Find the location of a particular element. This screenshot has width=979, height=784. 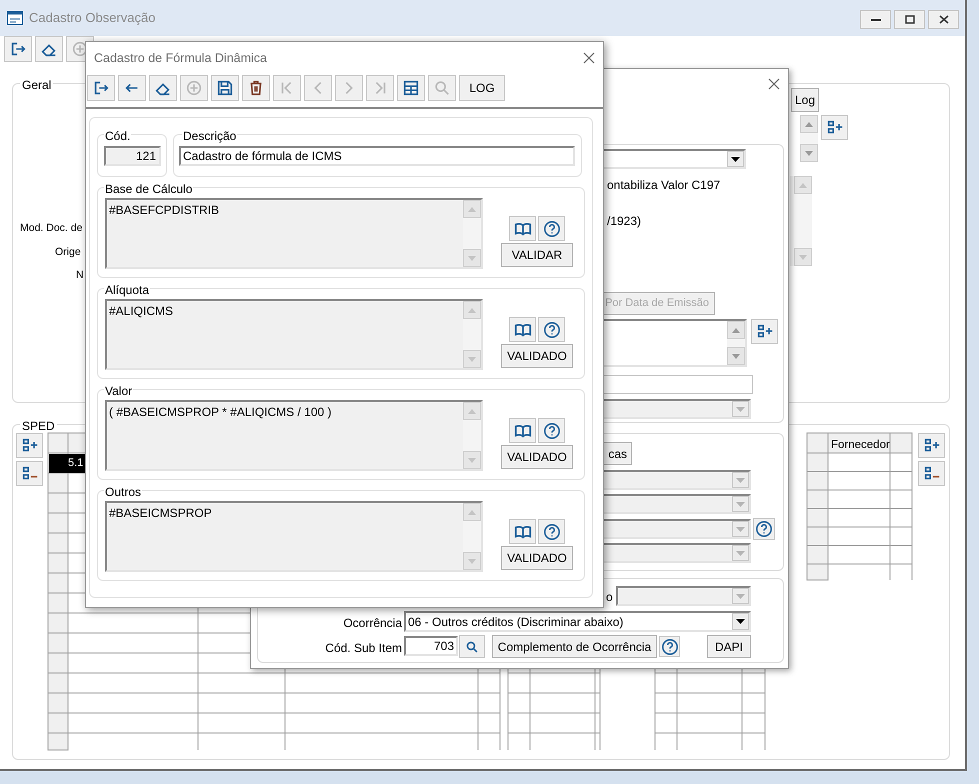

table-icon is located at coordinates (411, 88).